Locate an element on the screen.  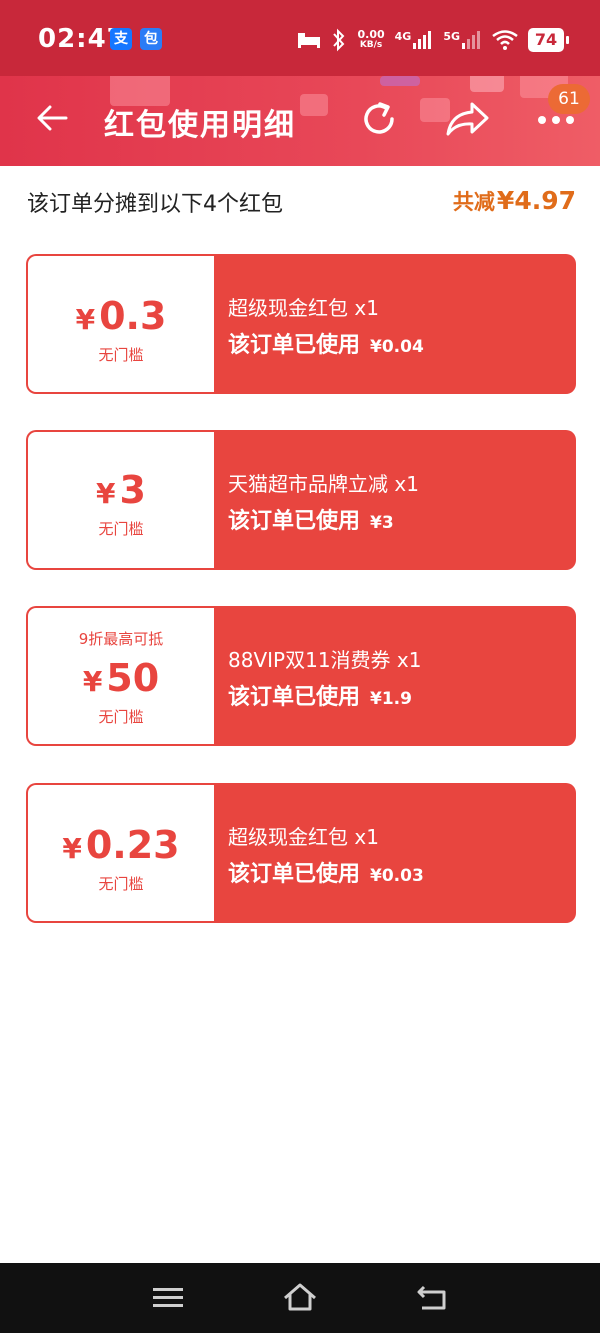
alipay-icon: 支 is located at coordinates (121, 39).